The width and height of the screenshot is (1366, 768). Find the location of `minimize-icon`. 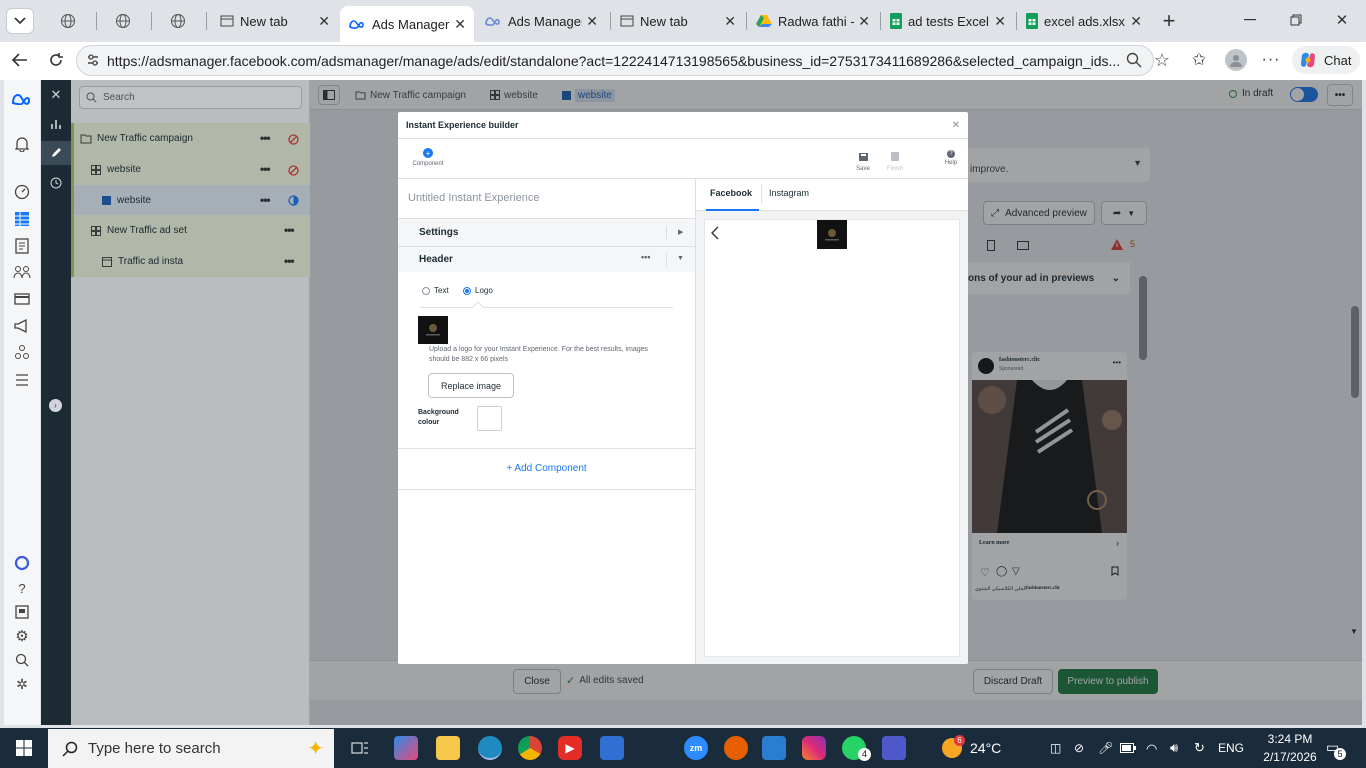

minimize-icon is located at coordinates (1250, 20).